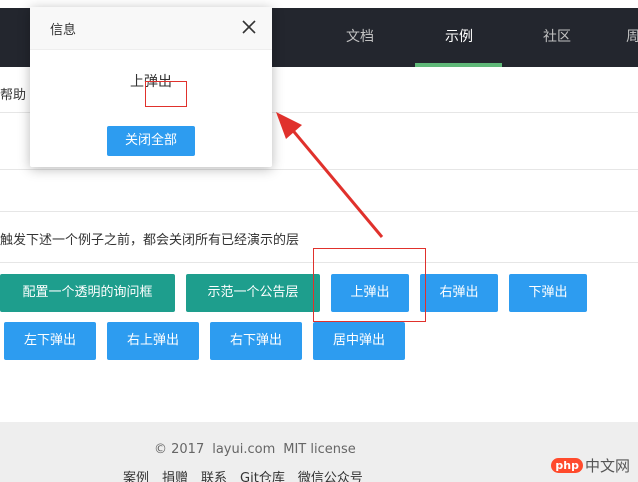  What do you see at coordinates (330, 476) in the screenshot?
I see `footer-link-wechat: 微信公众号` at bounding box center [330, 476].